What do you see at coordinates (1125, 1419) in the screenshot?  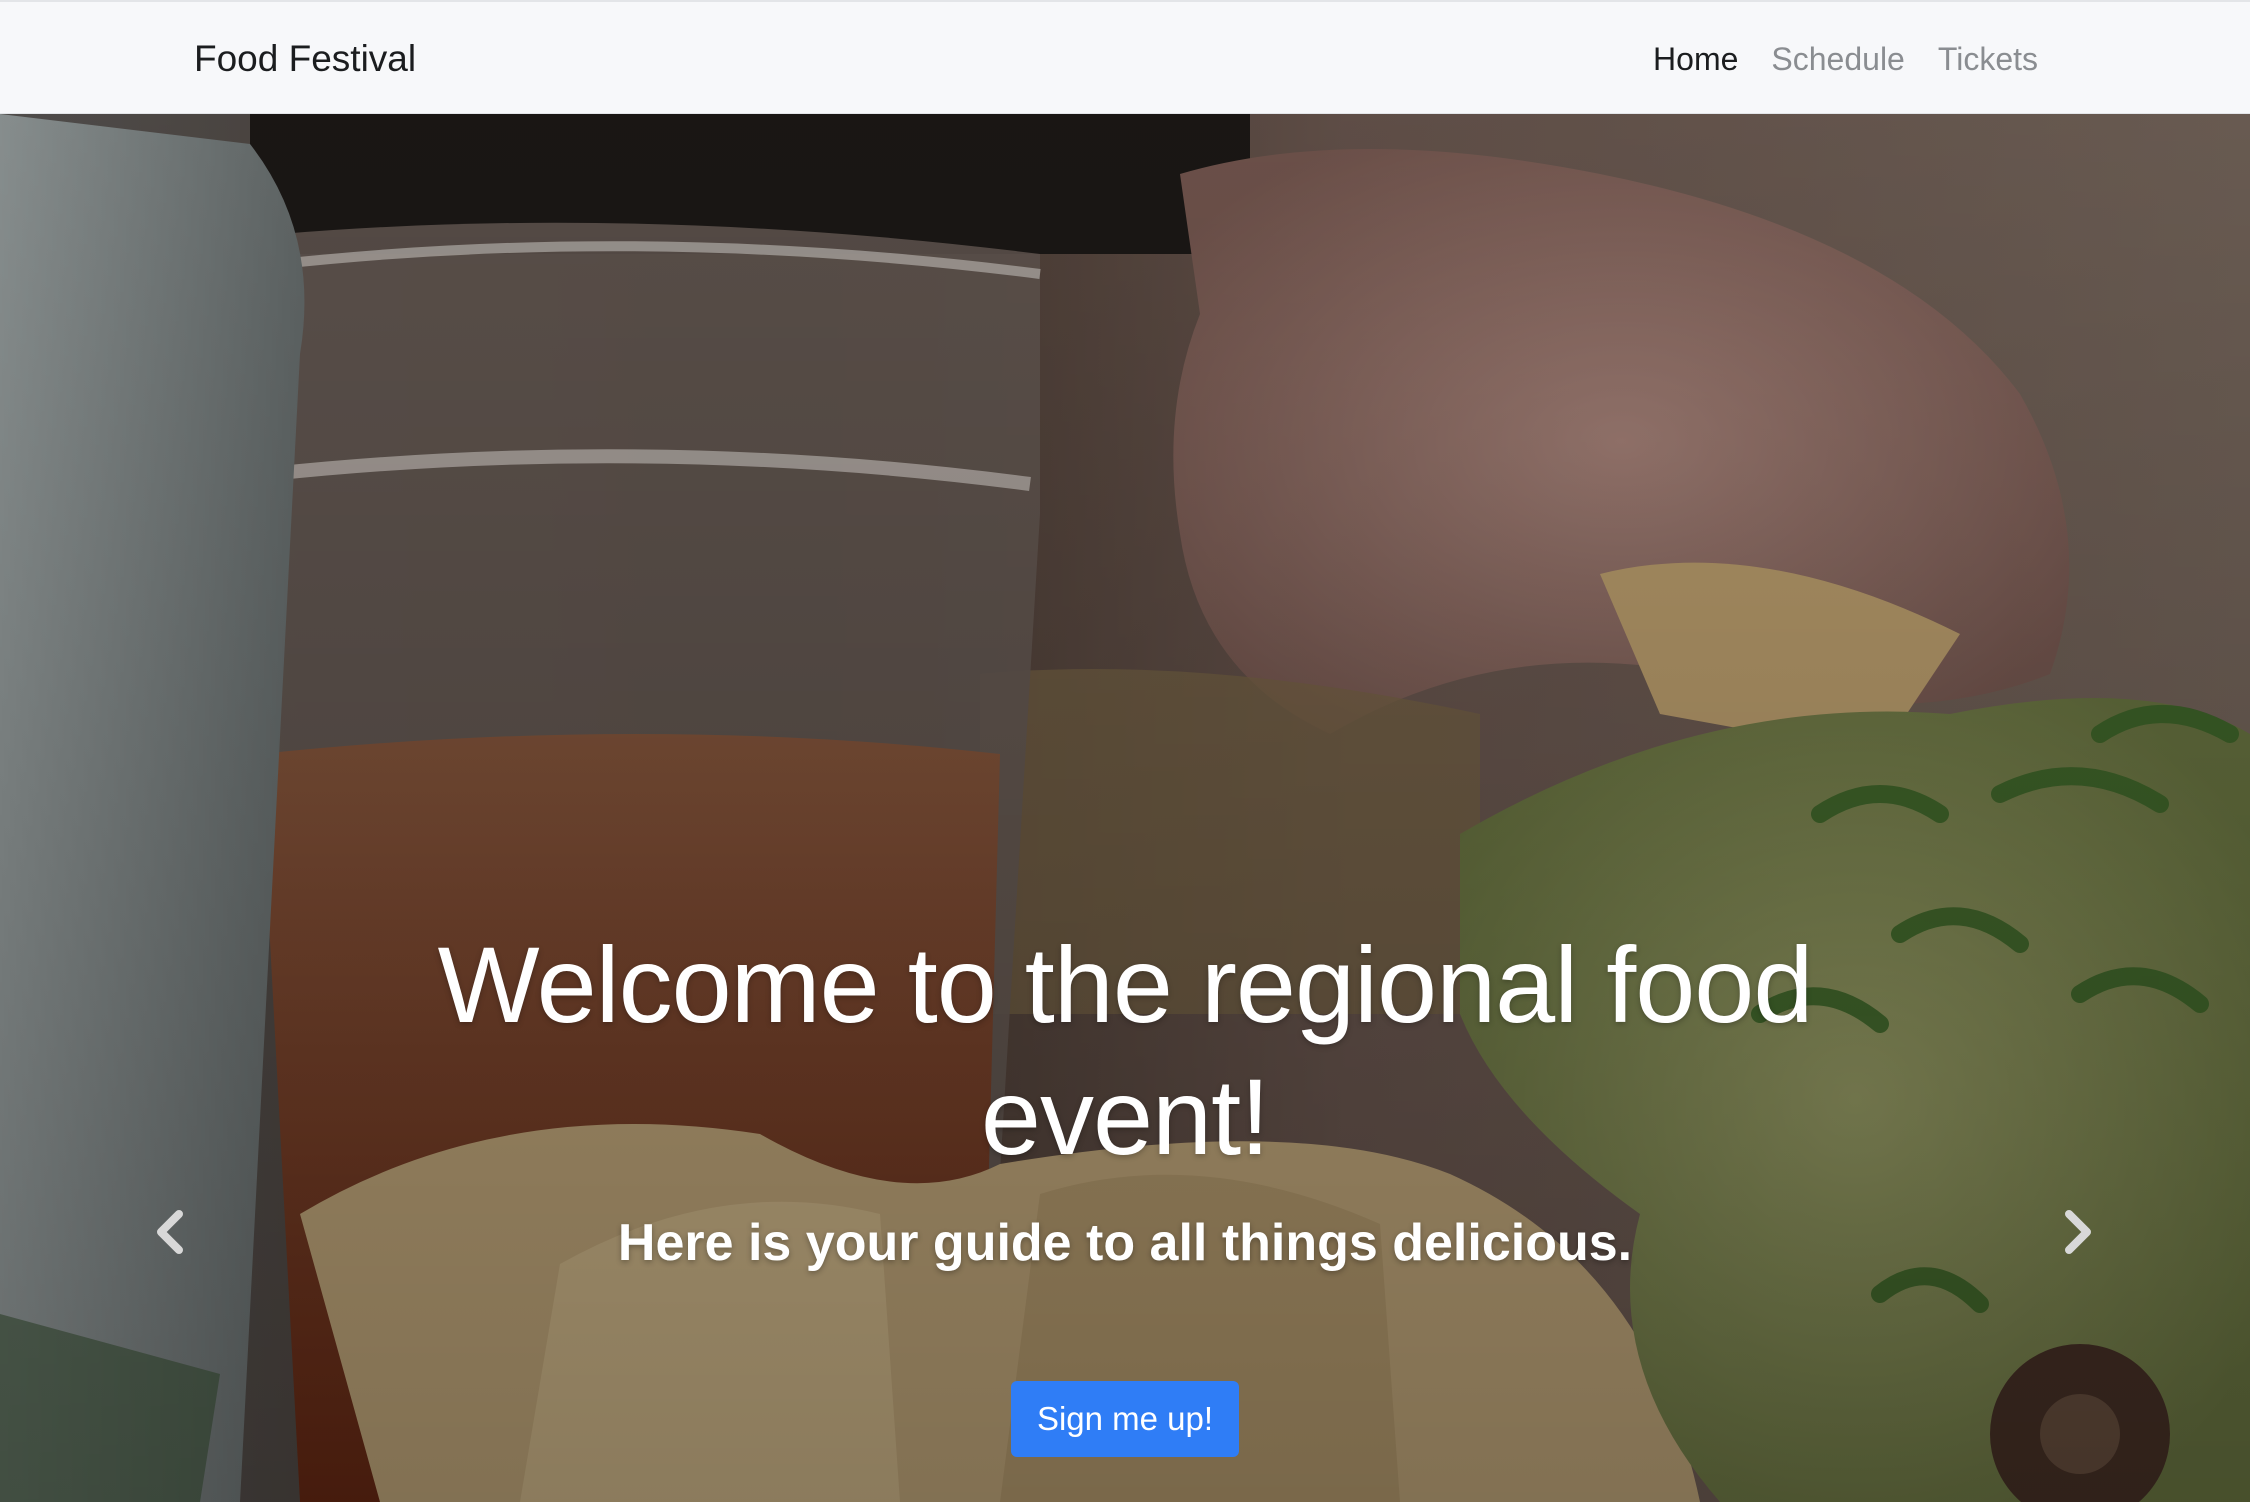 I see `sign-up-button: Sign me up!` at bounding box center [1125, 1419].